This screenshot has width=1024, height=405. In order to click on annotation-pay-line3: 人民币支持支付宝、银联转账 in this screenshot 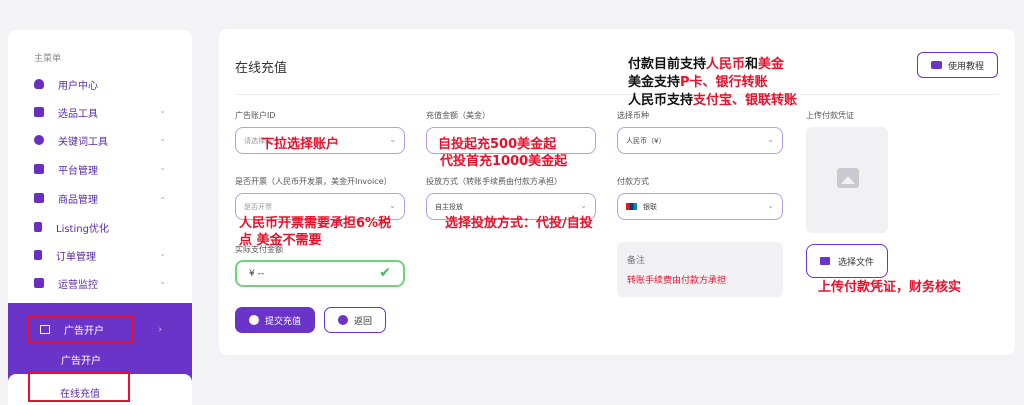, I will do `click(713, 100)`.